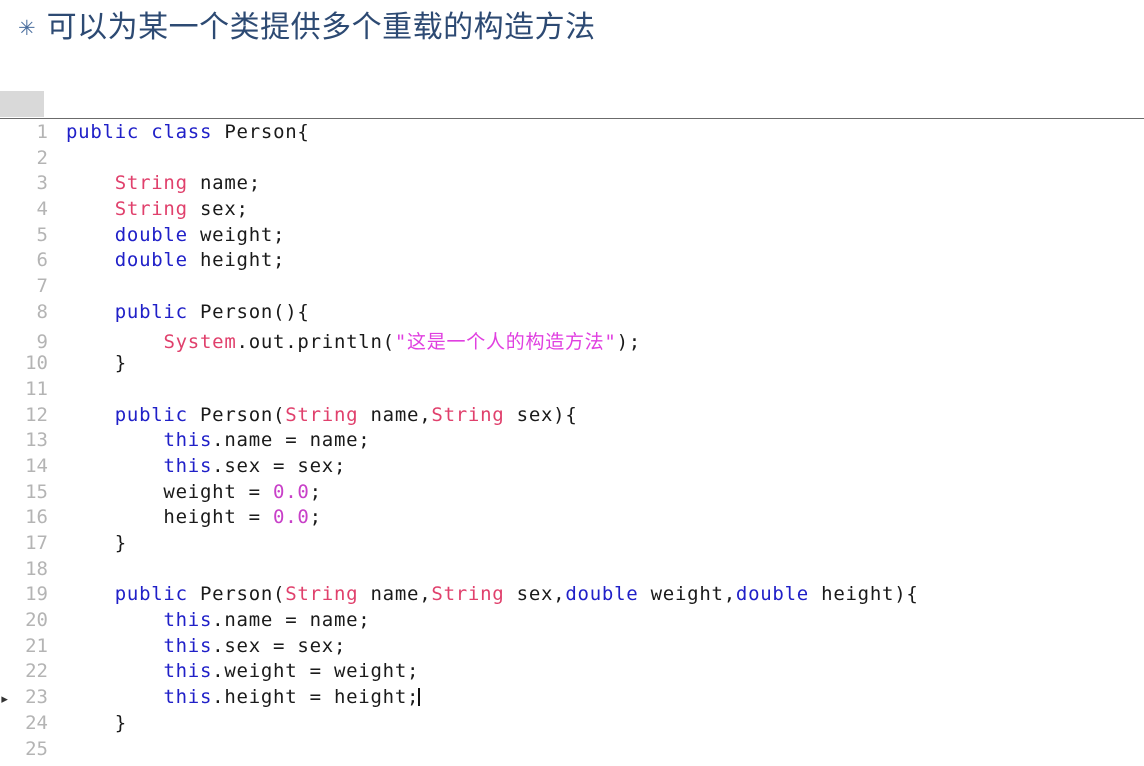 Image resolution: width=1144 pixels, height=766 pixels. What do you see at coordinates (687, 594) in the screenshot?
I see `code-token: weight,` at bounding box center [687, 594].